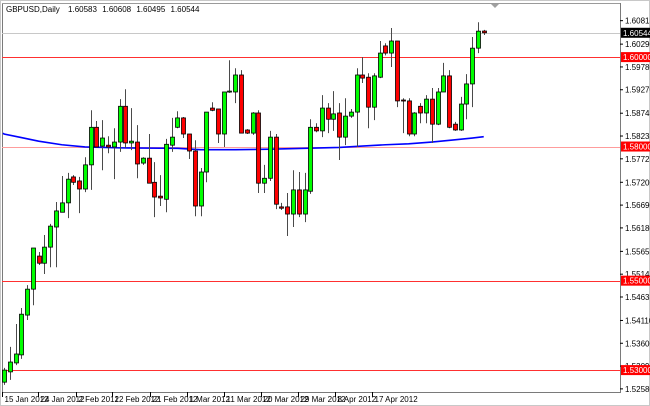 The height and width of the screenshot is (406, 650). Describe the element at coordinates (637, 159) in the screenshot. I see `y-tick-label: 1.57725` at that location.